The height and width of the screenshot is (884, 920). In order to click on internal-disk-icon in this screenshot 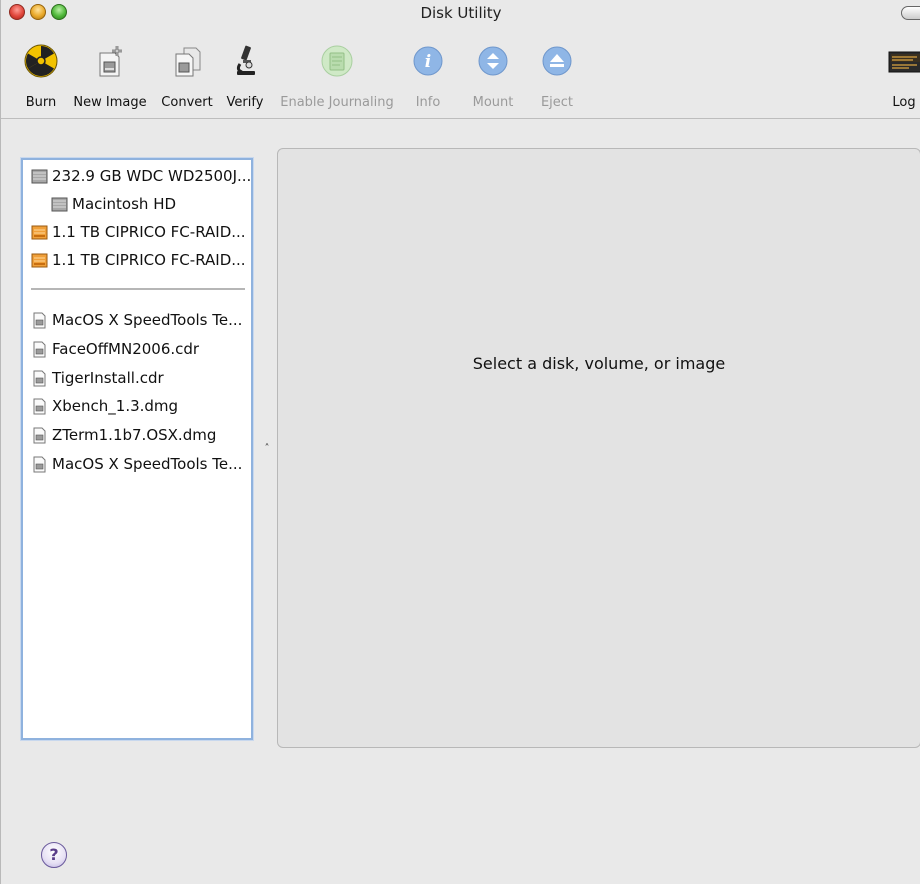, I will do `click(39, 176)`.